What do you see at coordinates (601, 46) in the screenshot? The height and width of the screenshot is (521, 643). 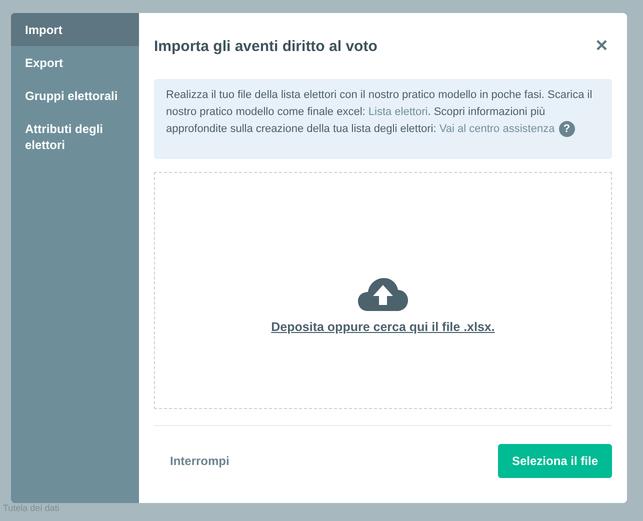 I see `close-button: ✕` at bounding box center [601, 46].